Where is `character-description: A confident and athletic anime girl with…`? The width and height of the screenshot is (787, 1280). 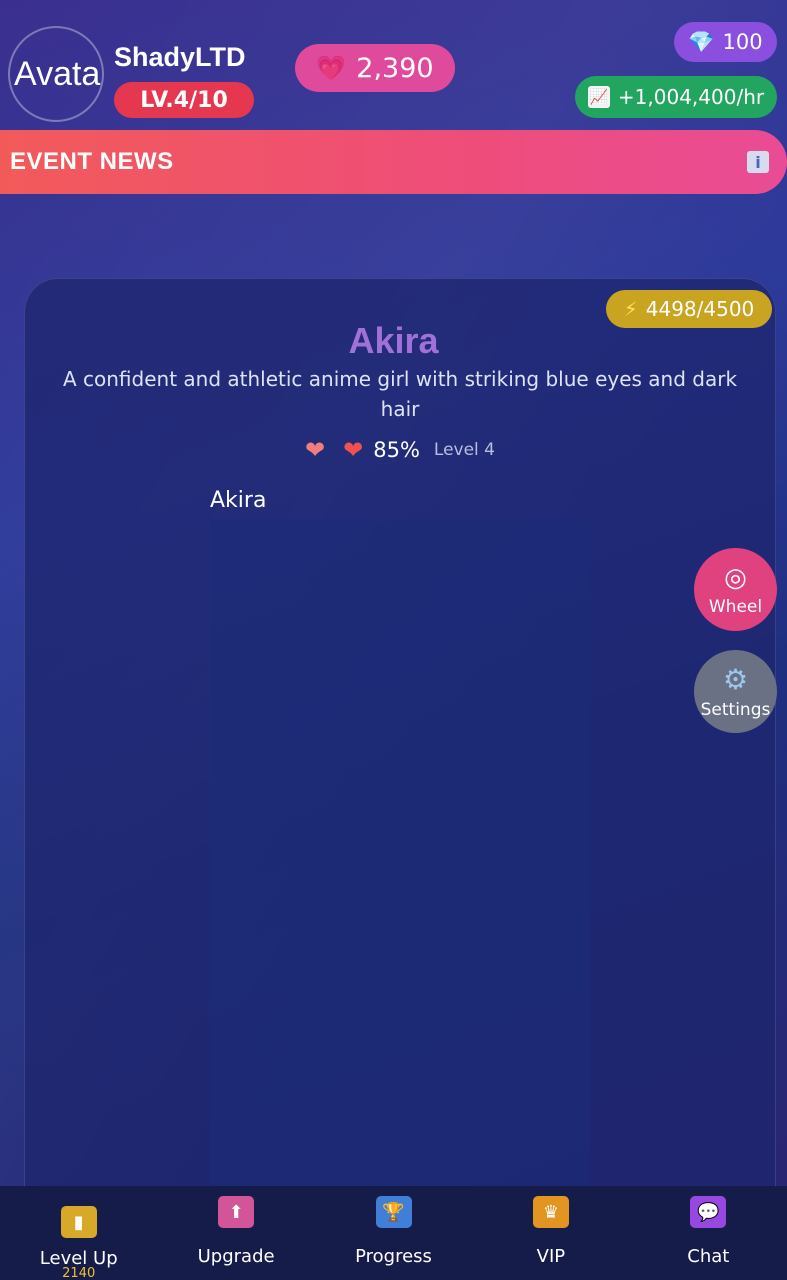 character-description: A confident and athletic anime girl with… is located at coordinates (400, 394).